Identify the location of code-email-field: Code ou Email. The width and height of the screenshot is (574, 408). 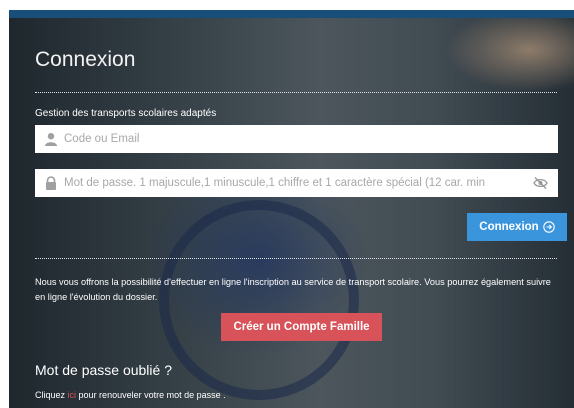
(296, 139).